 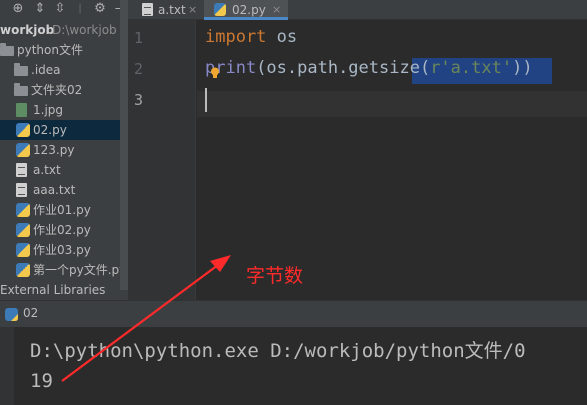 What do you see at coordinates (80, 270) in the screenshot?
I see `tree-item-label: 第一个py文件.py` at bounding box center [80, 270].